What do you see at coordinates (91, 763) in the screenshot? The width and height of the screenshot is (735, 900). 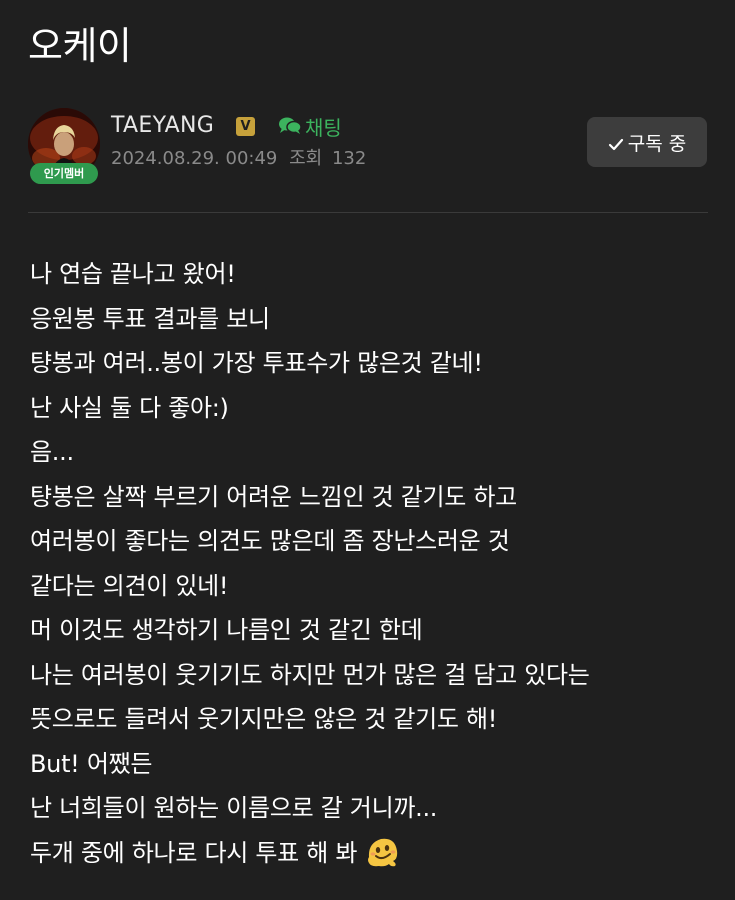 I see `body-line: But! 어쨌든` at bounding box center [91, 763].